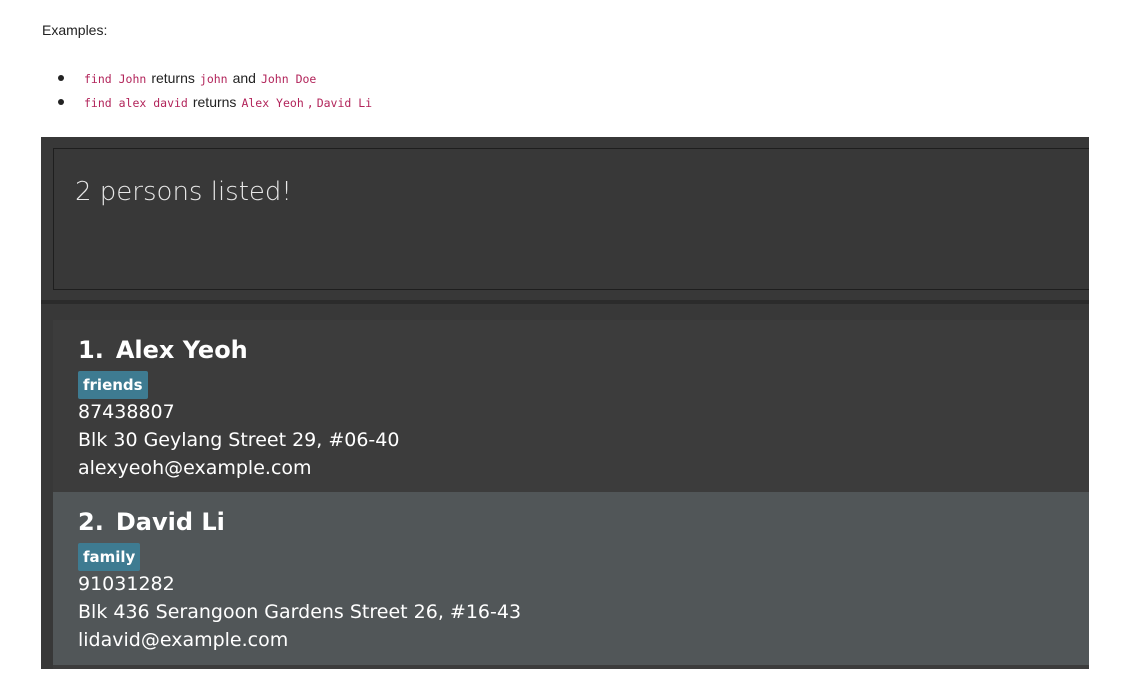 The image size is (1127, 691). I want to click on person-name: 1. Alex Yeoh, so click(163, 350).